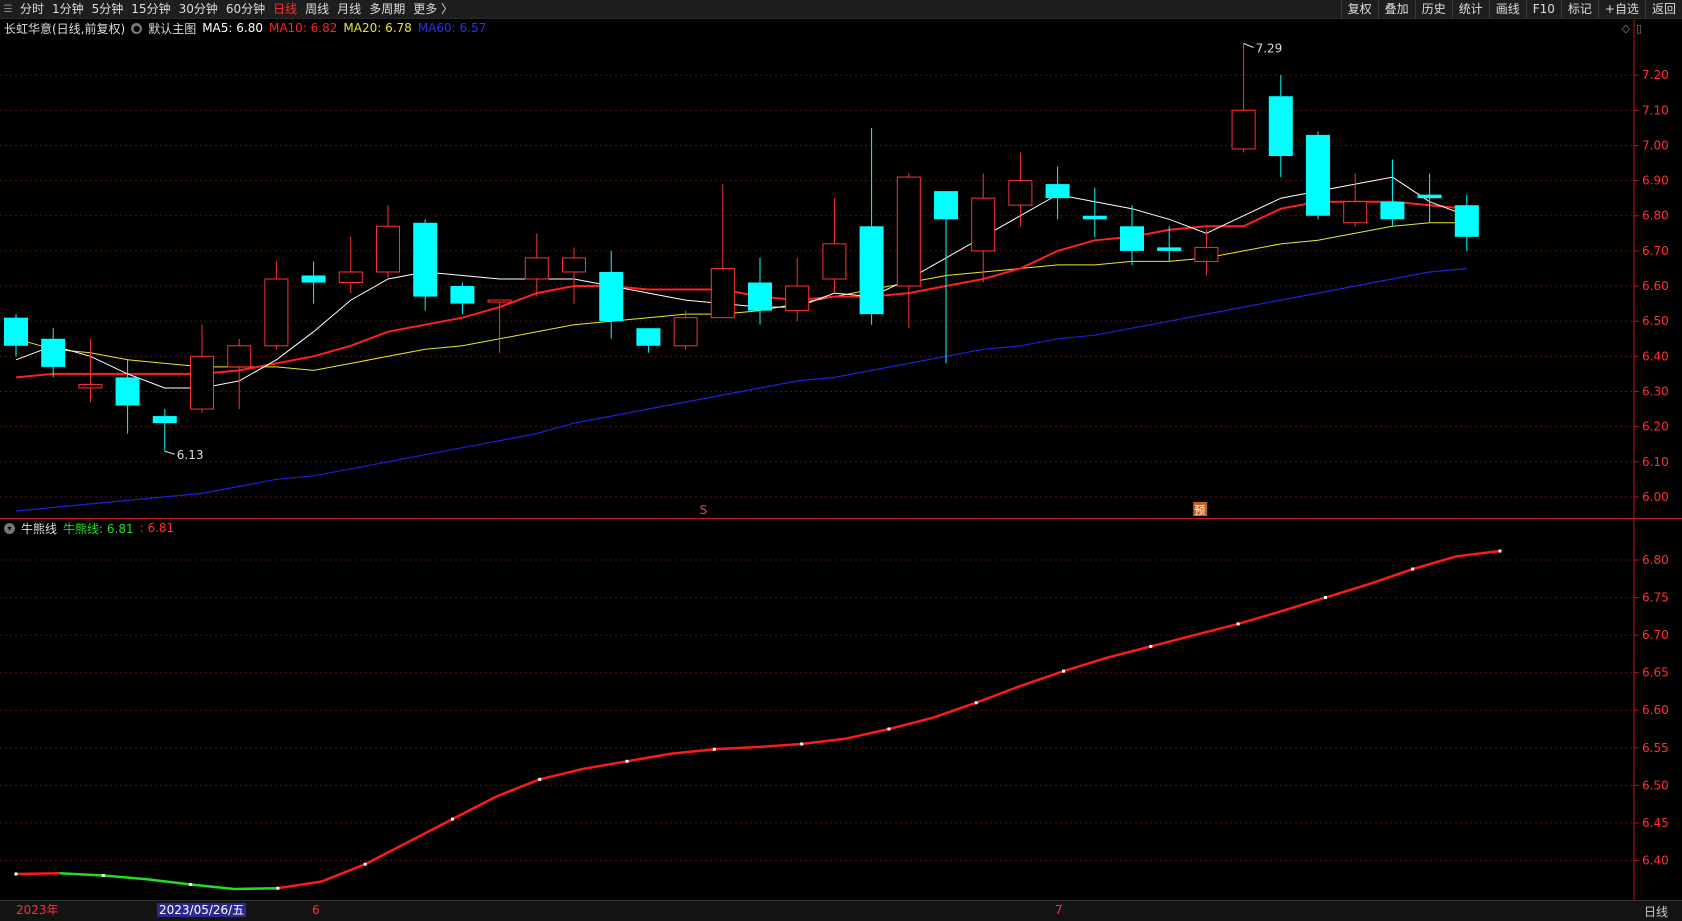 The height and width of the screenshot is (921, 1682). I want to click on main-tick-label: 6.30, so click(1655, 391).